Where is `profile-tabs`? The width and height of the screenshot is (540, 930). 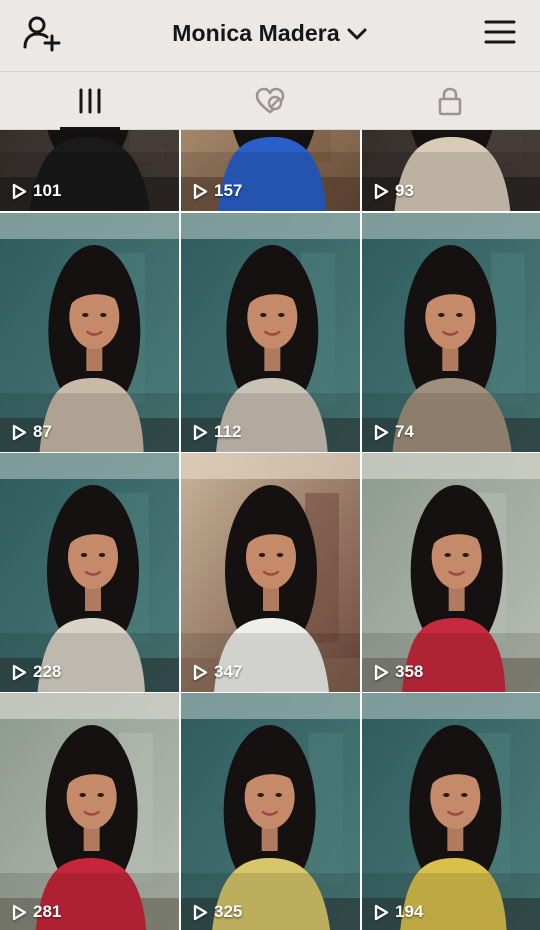 profile-tabs is located at coordinates (270, 101).